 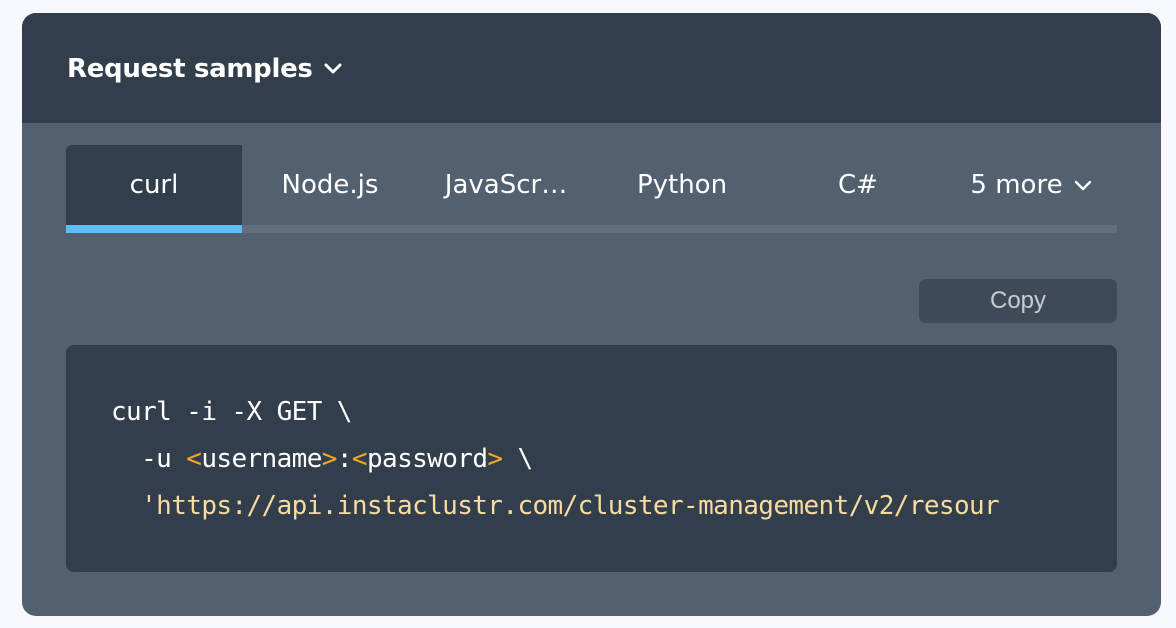 What do you see at coordinates (154, 185) in the screenshot?
I see `tab-label: curl` at bounding box center [154, 185].